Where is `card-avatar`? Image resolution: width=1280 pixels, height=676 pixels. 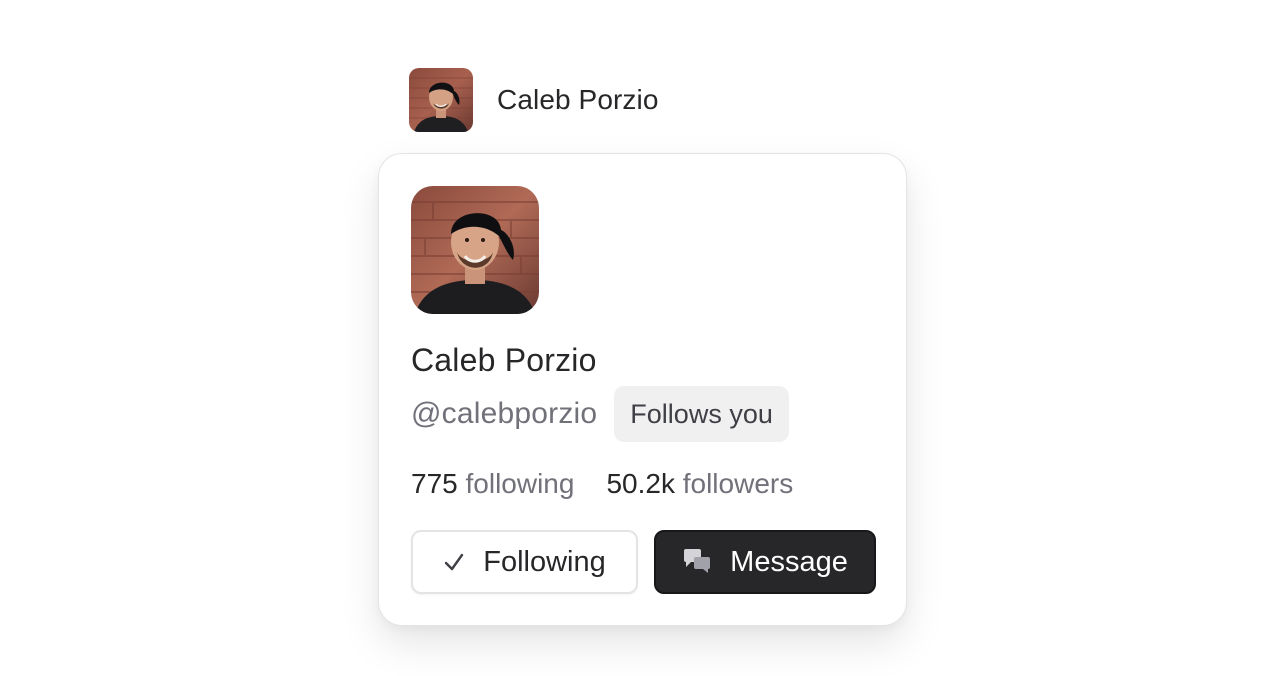
card-avatar is located at coordinates (475, 250).